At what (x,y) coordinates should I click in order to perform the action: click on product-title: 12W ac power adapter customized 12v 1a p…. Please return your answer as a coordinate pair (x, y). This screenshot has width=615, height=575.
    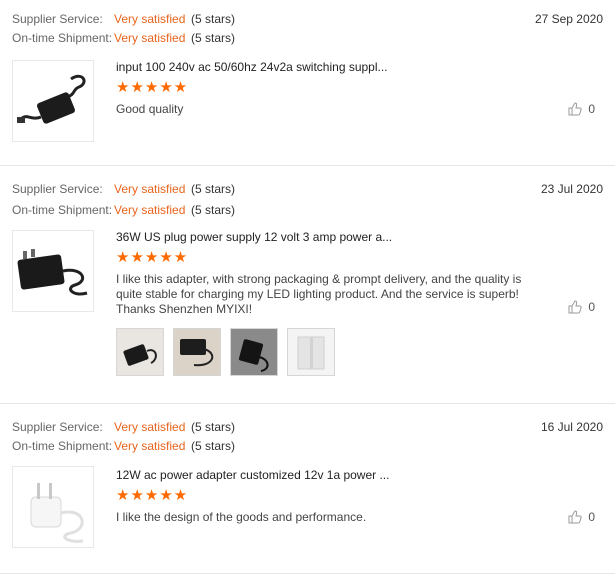
    Looking at the image, I should click on (252, 475).